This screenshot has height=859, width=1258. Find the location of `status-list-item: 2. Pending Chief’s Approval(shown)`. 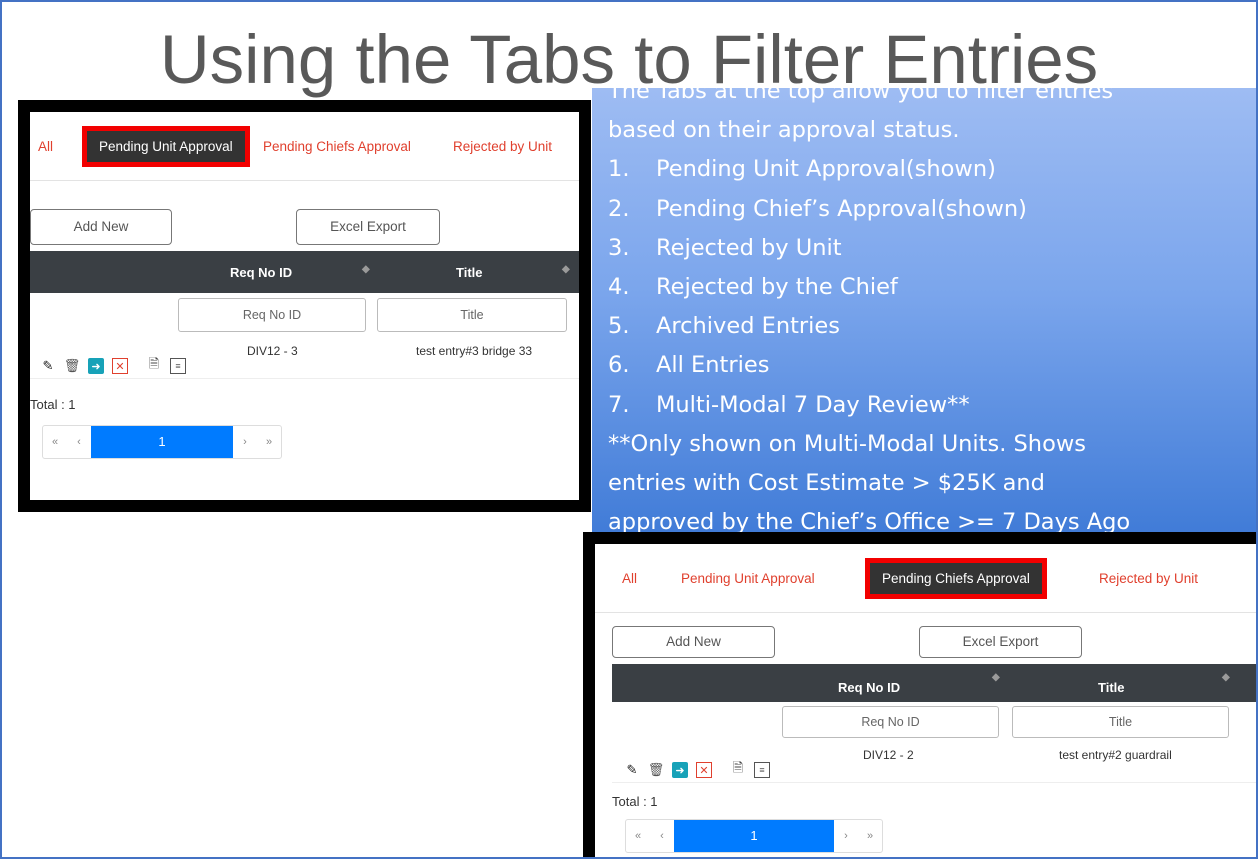

status-list-item: 2. Pending Chief’s Approval(shown) is located at coordinates (817, 208).